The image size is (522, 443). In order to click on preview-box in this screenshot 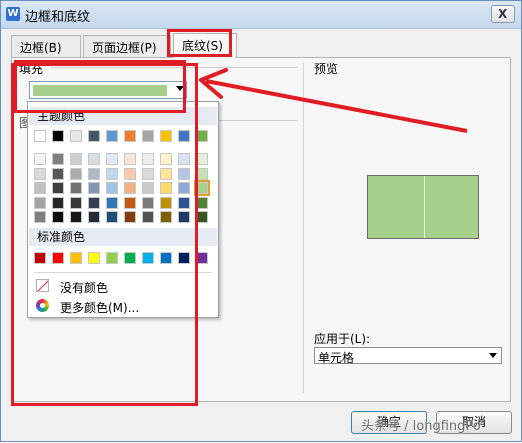, I will do `click(423, 207)`.